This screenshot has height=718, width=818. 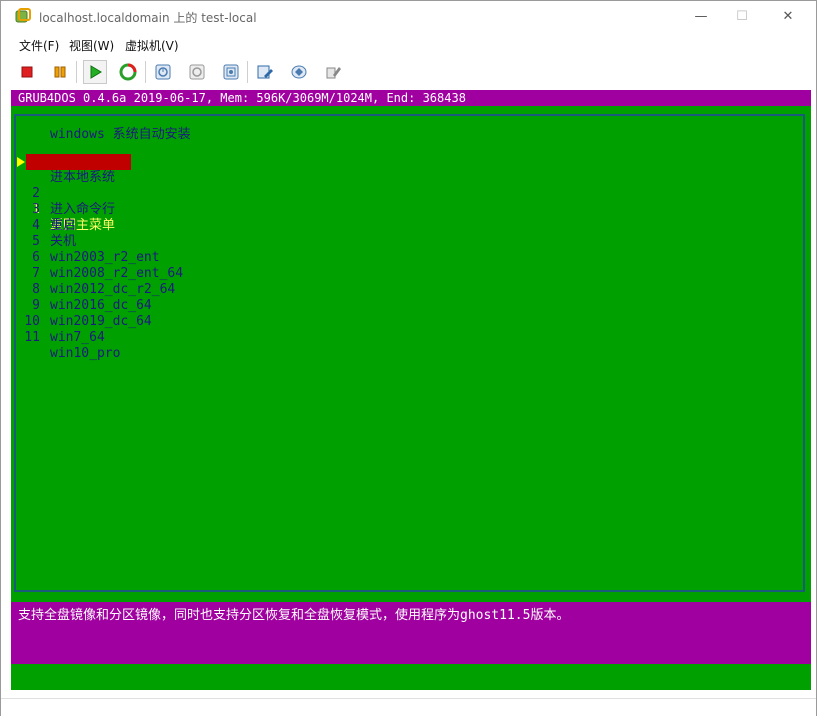 What do you see at coordinates (111, 209) in the screenshot?
I see `boot-menu-item: 3 重启` at bounding box center [111, 209].